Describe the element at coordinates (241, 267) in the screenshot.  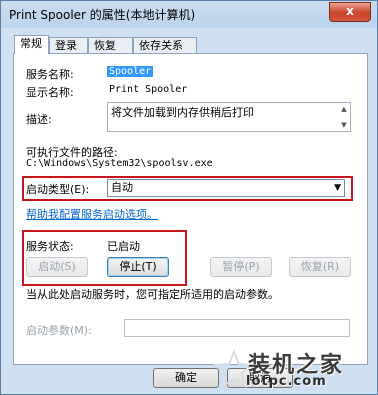
I see `pause-button: 暂停(P)` at that location.